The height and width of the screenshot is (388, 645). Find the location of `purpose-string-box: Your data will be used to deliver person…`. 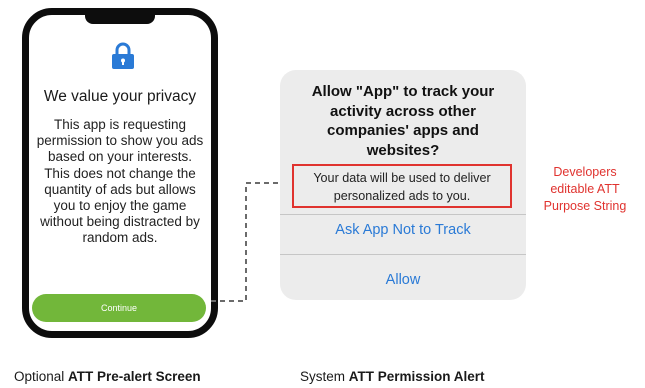

purpose-string-box: Your data will be used to deliver person… is located at coordinates (402, 186).